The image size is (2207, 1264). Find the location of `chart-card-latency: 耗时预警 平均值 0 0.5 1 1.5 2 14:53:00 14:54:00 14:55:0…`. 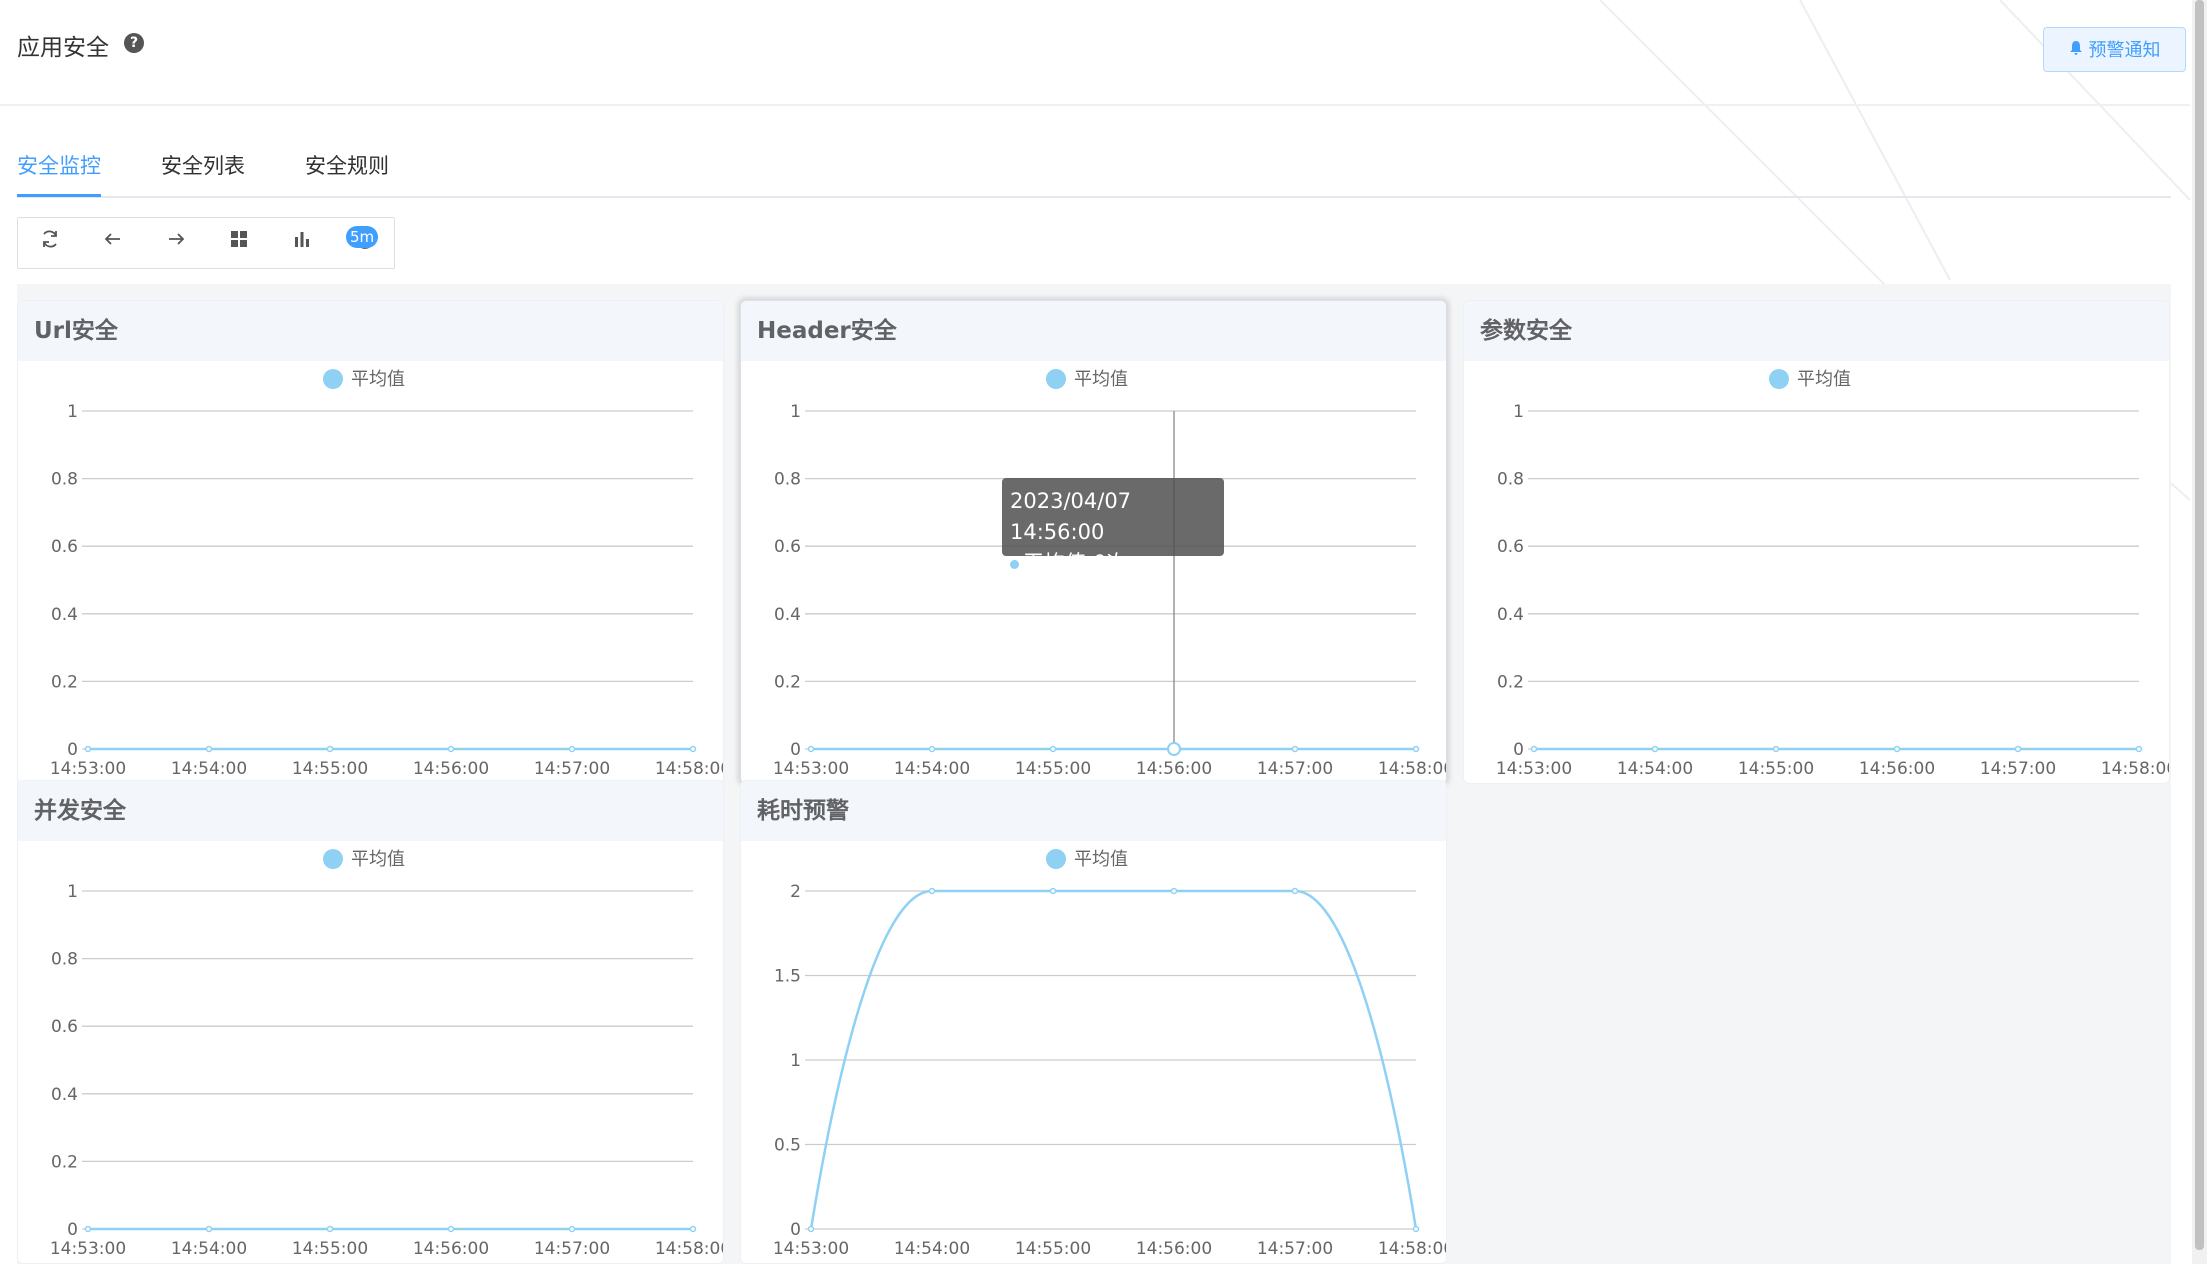

chart-card-latency: 耗时预警 平均值 0 0.5 1 1.5 2 14:53:00 14:54:00 14:55:0… is located at coordinates (1093, 1022).